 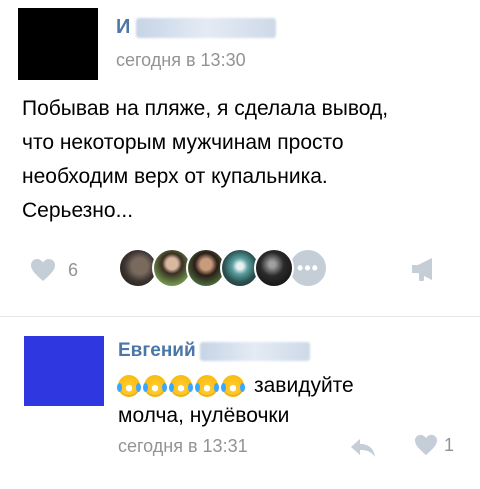 I want to click on reply-arrow-icon, so click(x=363, y=448).